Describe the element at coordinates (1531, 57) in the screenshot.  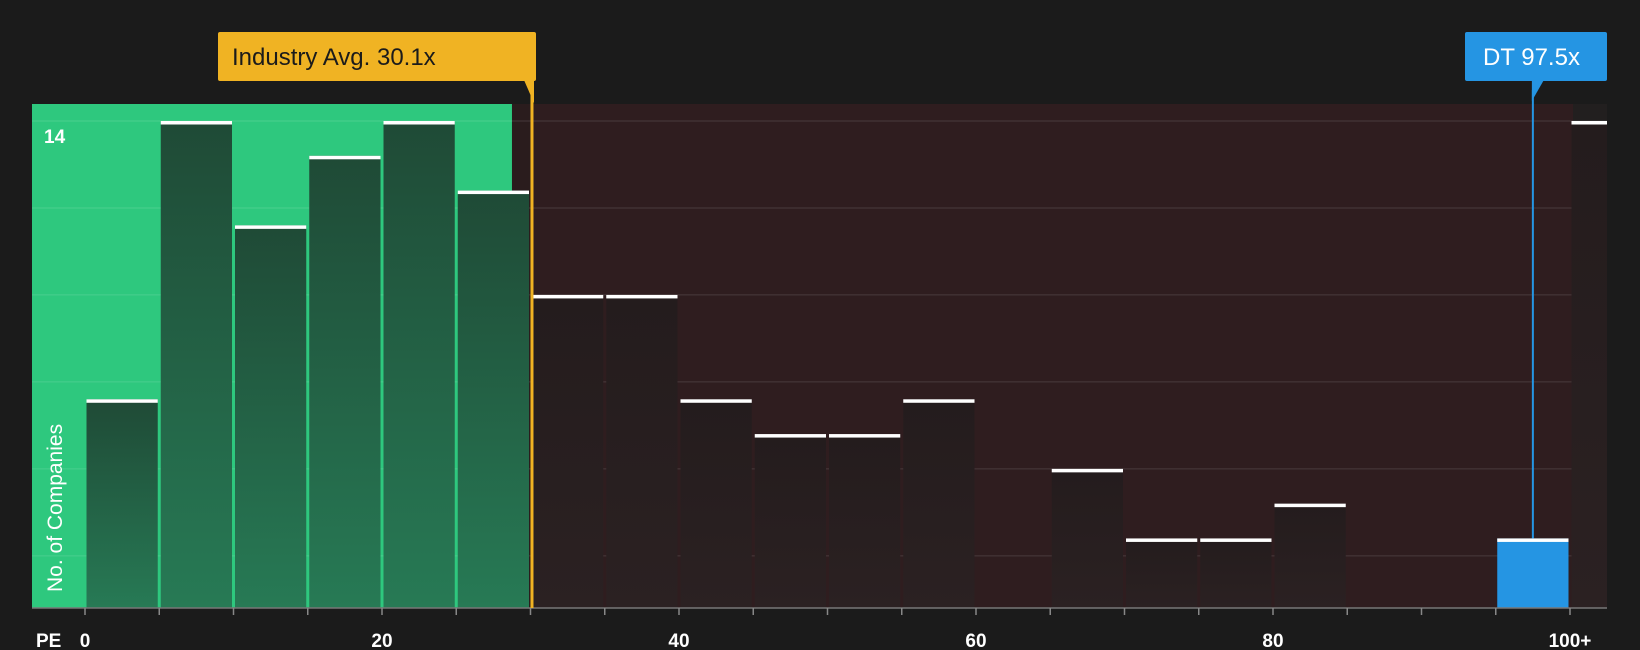
I see `company-pe-label: DT 97.5x` at that location.